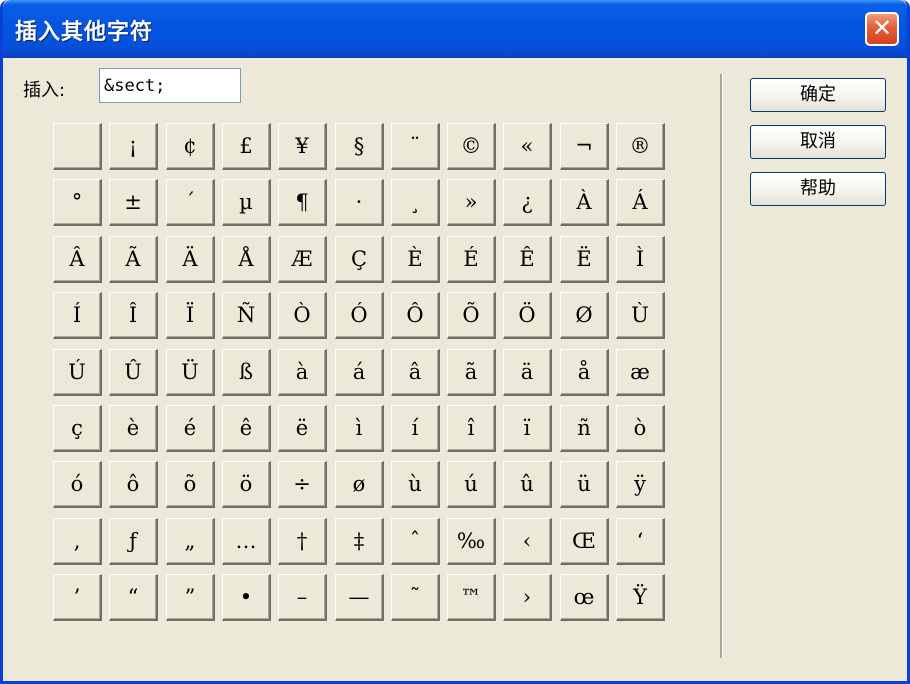 The height and width of the screenshot is (684, 910). I want to click on character-cell: ‡, so click(359, 541).